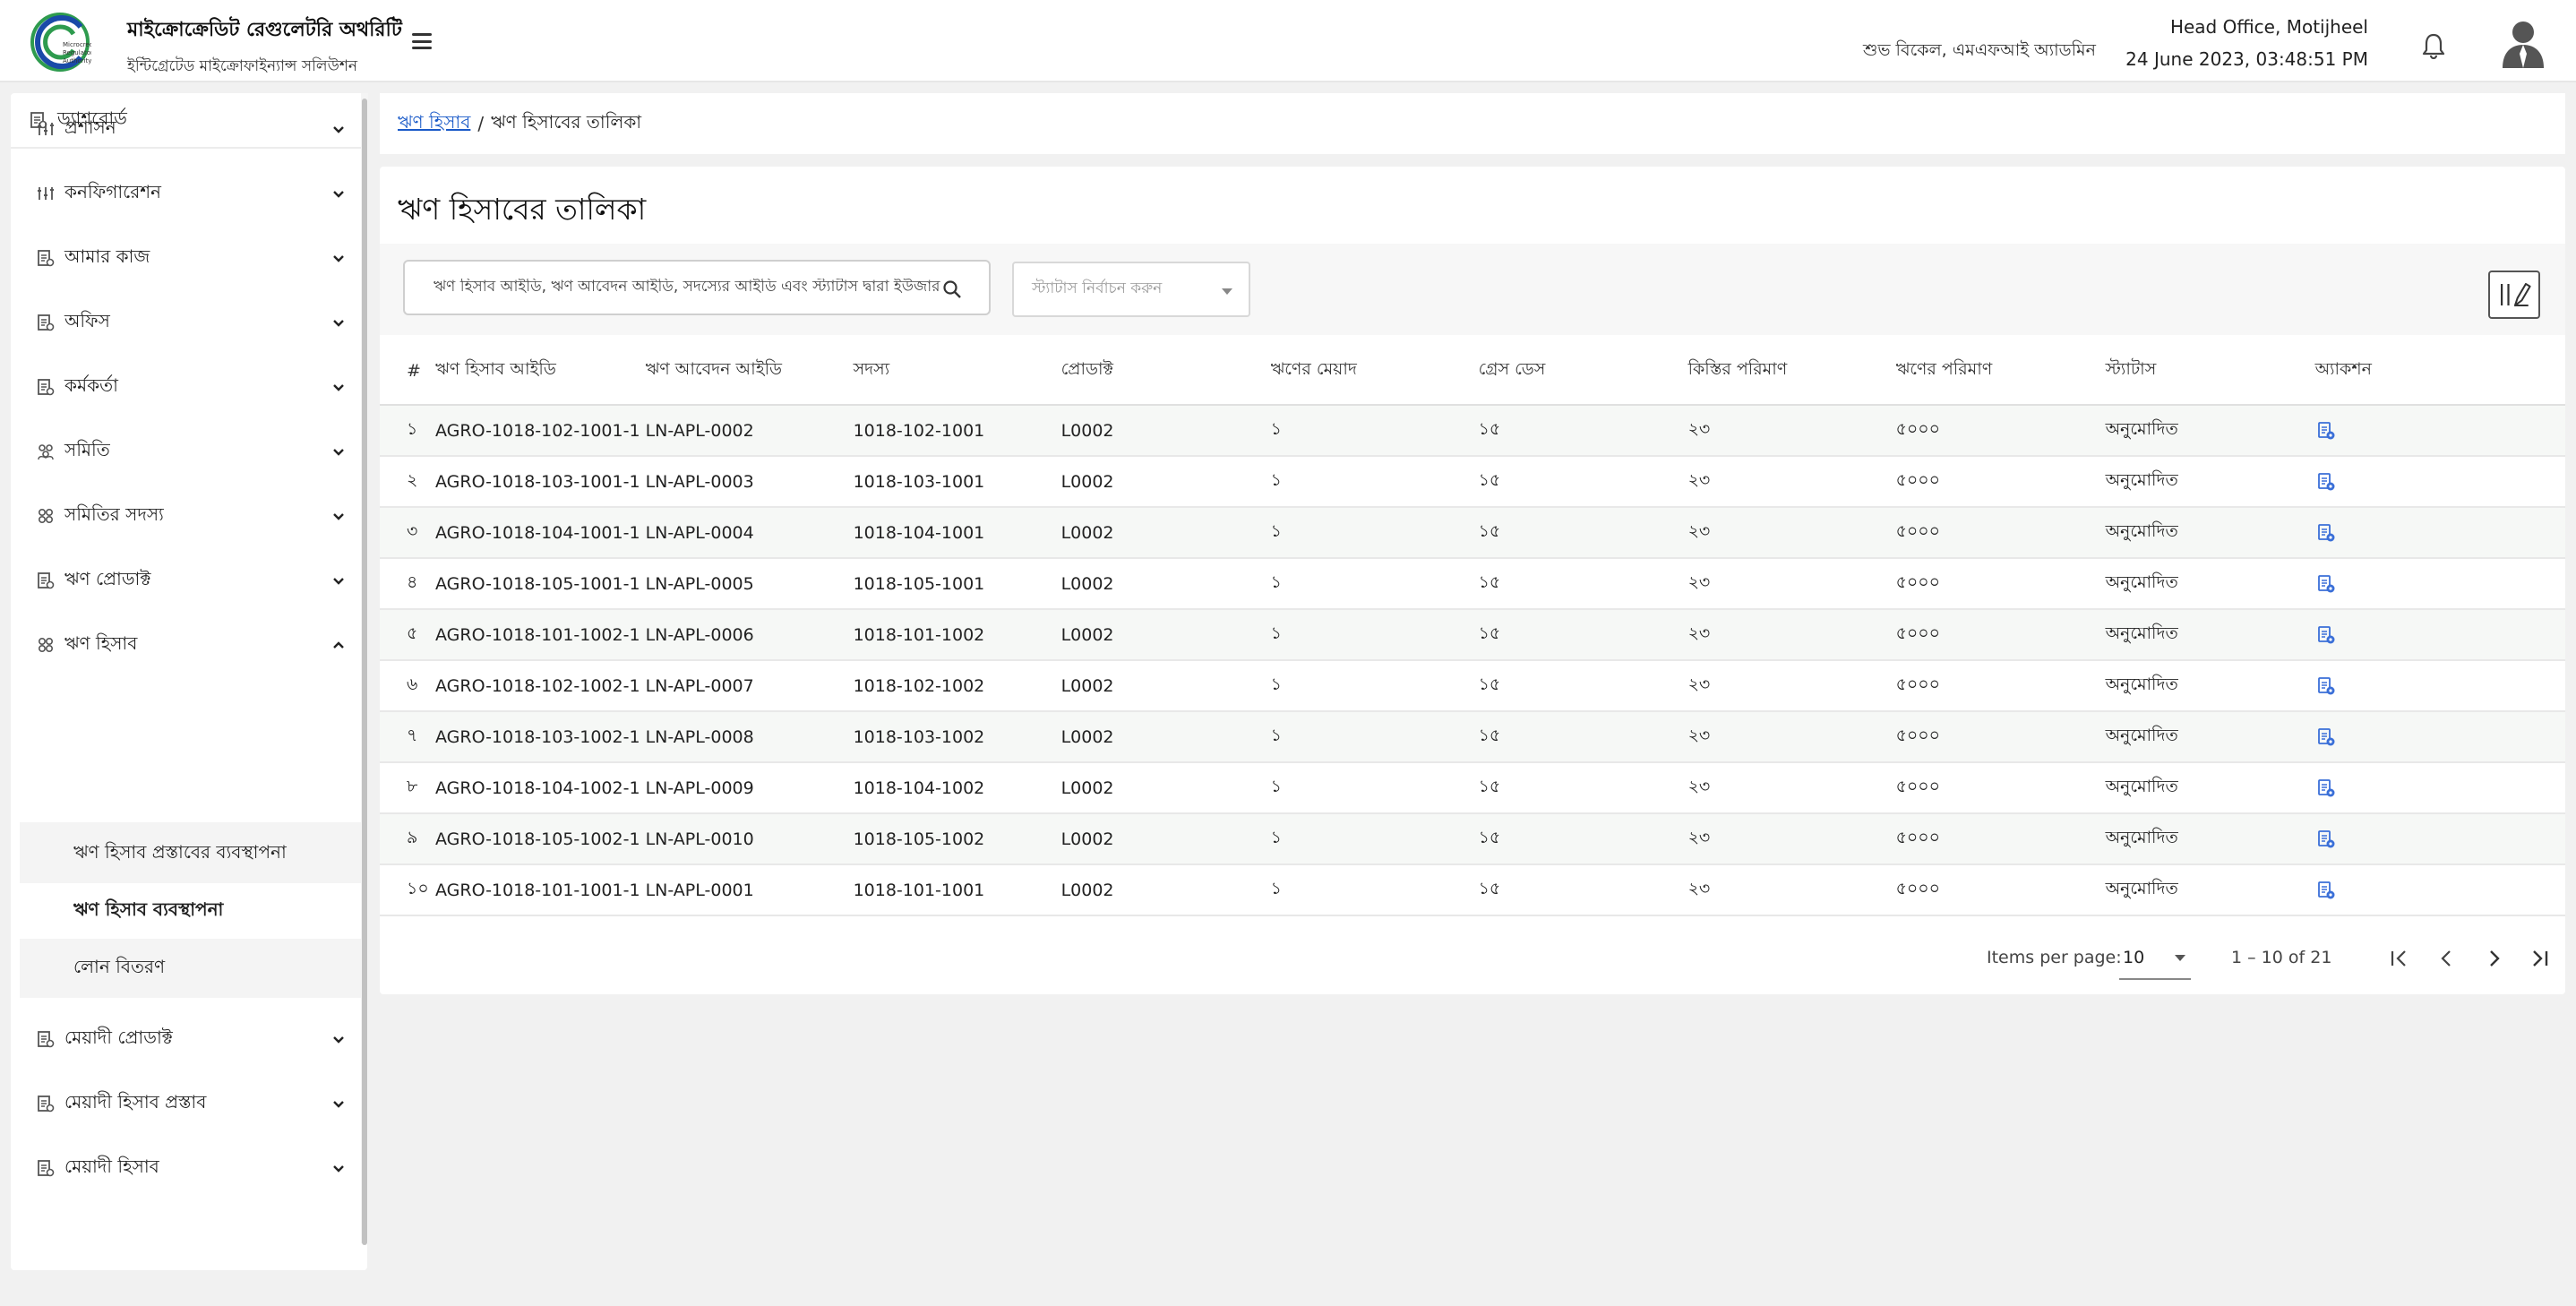  I want to click on status-select: স্ট্যাটাস নির্বাচন করুন, so click(1131, 289).